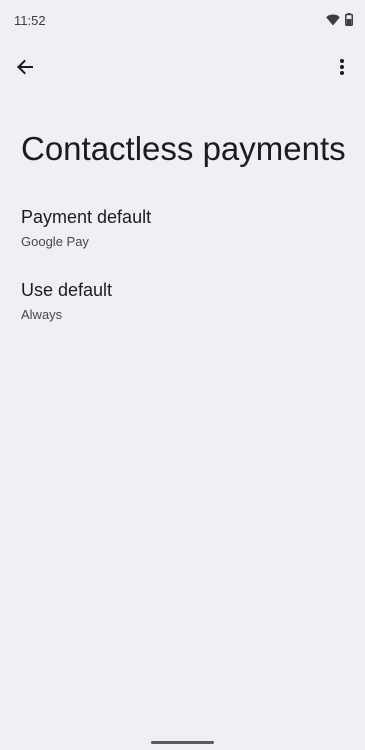 The width and height of the screenshot is (365, 750). What do you see at coordinates (55, 241) in the screenshot?
I see `preference-summary: Google Pay` at bounding box center [55, 241].